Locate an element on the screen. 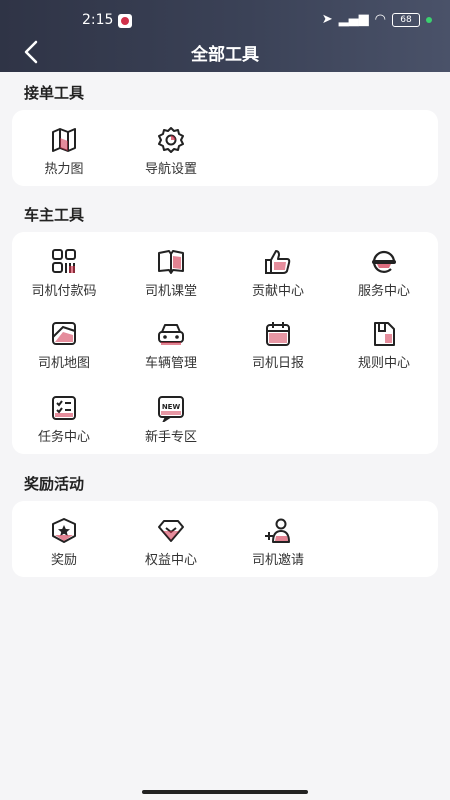 Image resolution: width=450 pixels, height=800 pixels. star-badge-icon is located at coordinates (64, 530).